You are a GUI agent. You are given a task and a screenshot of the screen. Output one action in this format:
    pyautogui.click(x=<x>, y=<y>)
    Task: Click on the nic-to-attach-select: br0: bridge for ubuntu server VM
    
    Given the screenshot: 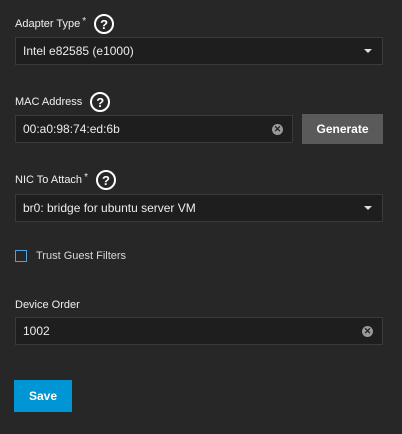 What is the action you would take?
    pyautogui.click(x=199, y=208)
    